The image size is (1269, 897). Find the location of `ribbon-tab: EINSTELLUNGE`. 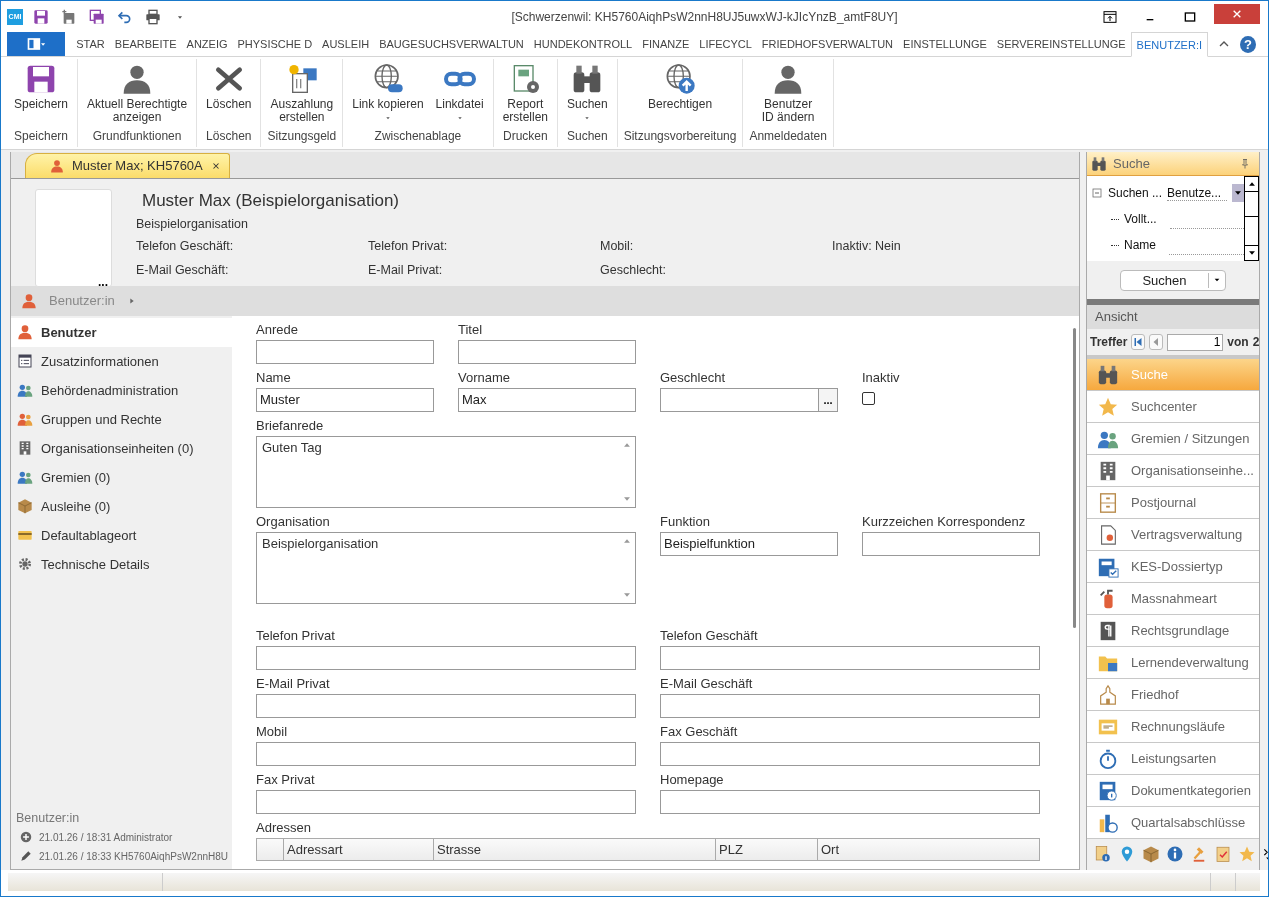

ribbon-tab: EINSTELLUNGE is located at coordinates (945, 44).